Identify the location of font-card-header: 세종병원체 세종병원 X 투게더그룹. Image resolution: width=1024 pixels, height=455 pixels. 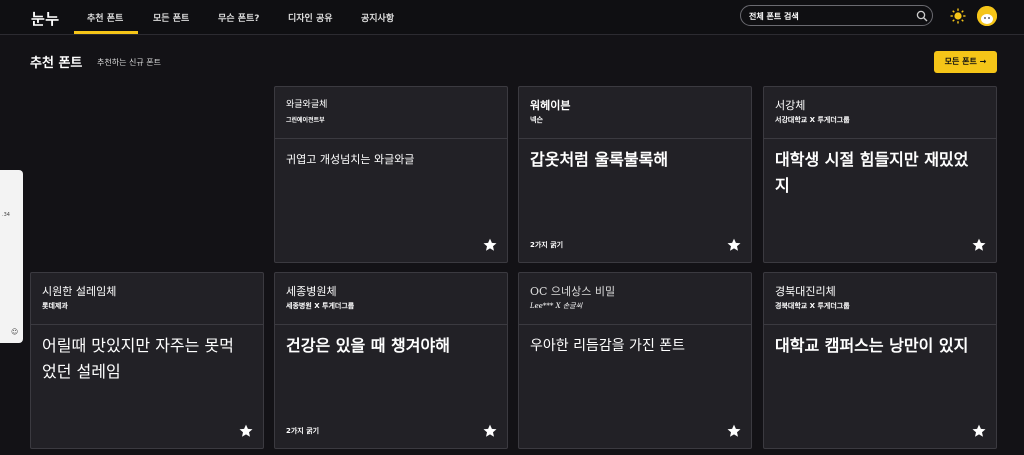
(391, 299).